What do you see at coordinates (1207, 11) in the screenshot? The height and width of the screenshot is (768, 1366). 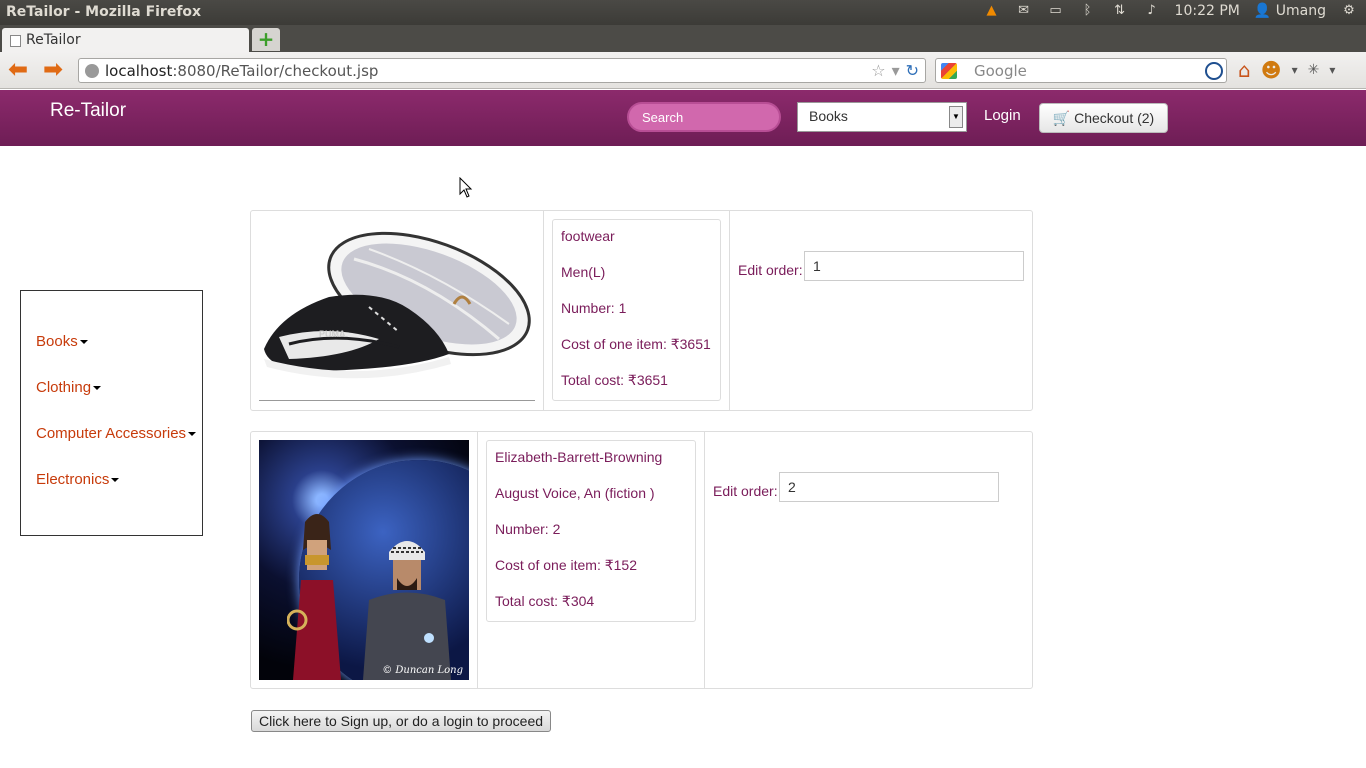 I see `clock: 10:22 PM` at bounding box center [1207, 11].